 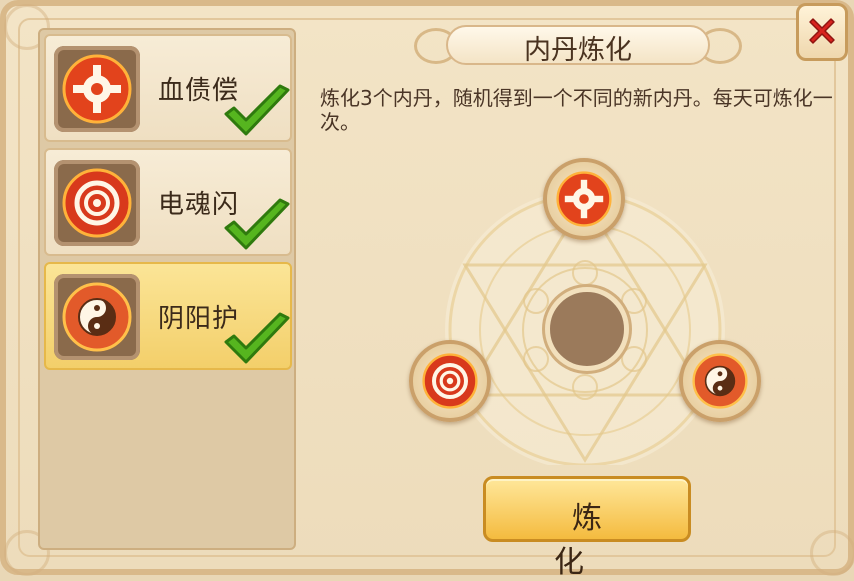 I want to click on refine-slot-bottom-left, so click(x=450, y=381).